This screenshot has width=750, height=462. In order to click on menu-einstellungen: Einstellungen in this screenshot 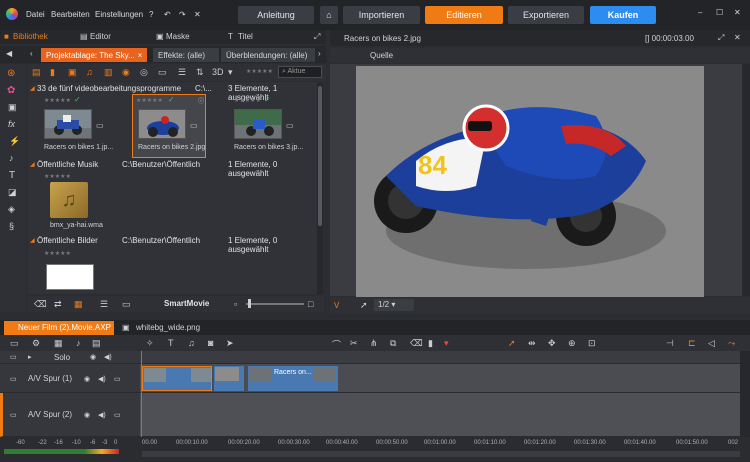, I will do `click(119, 14)`.